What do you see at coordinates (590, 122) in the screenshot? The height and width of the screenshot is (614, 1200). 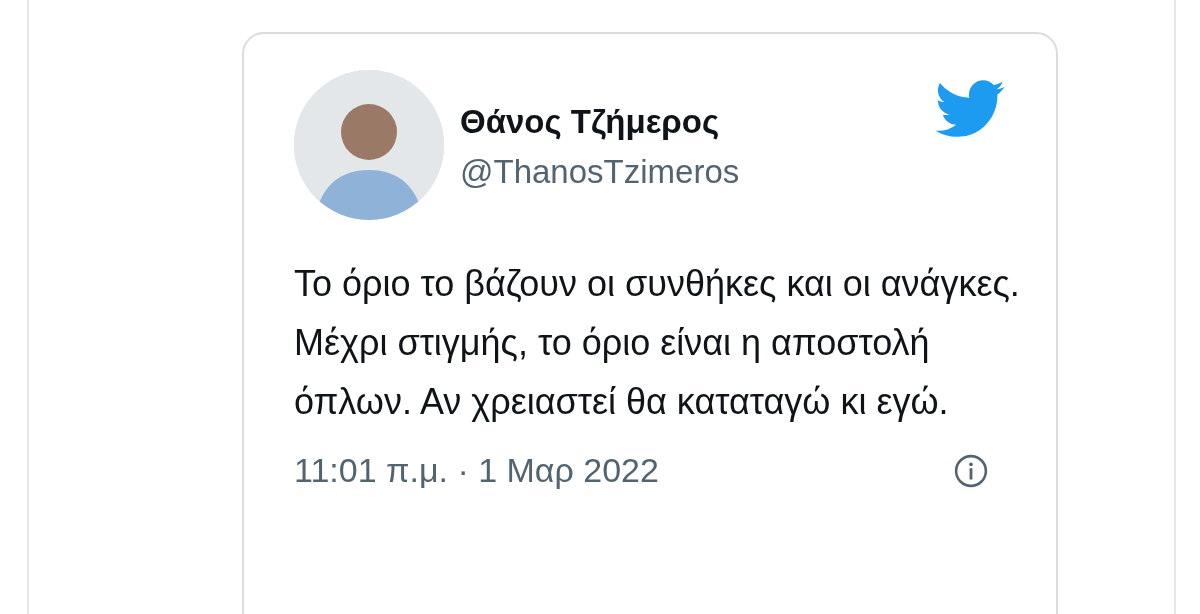 I see `author-name: Θάνος Τζήμερος` at bounding box center [590, 122].